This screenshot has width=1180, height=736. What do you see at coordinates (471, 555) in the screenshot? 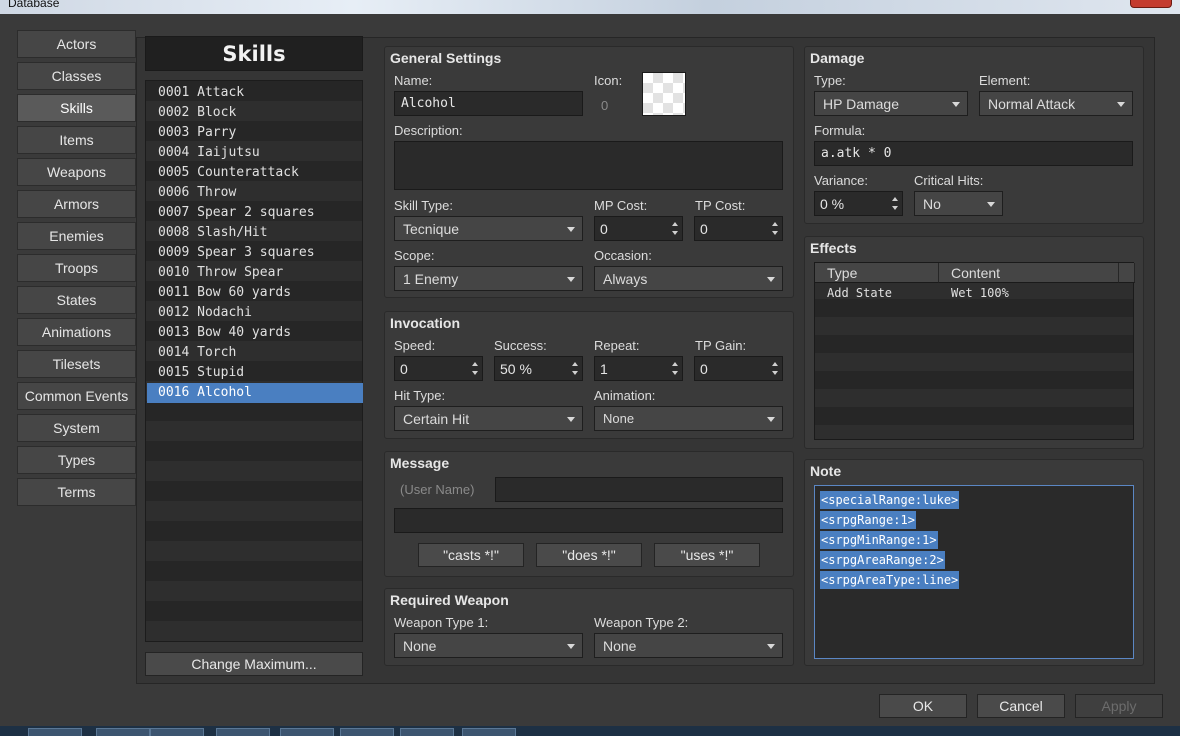
I see `casts-button: "casts *!"` at bounding box center [471, 555].